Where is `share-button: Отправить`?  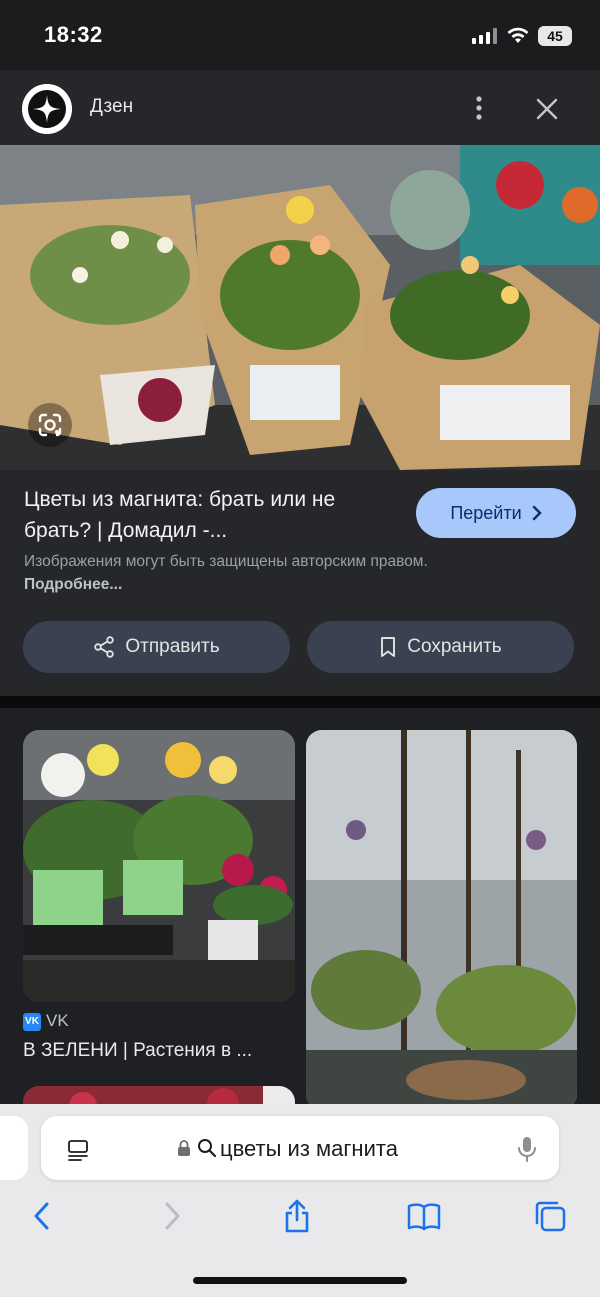
share-button: Отправить is located at coordinates (156, 647).